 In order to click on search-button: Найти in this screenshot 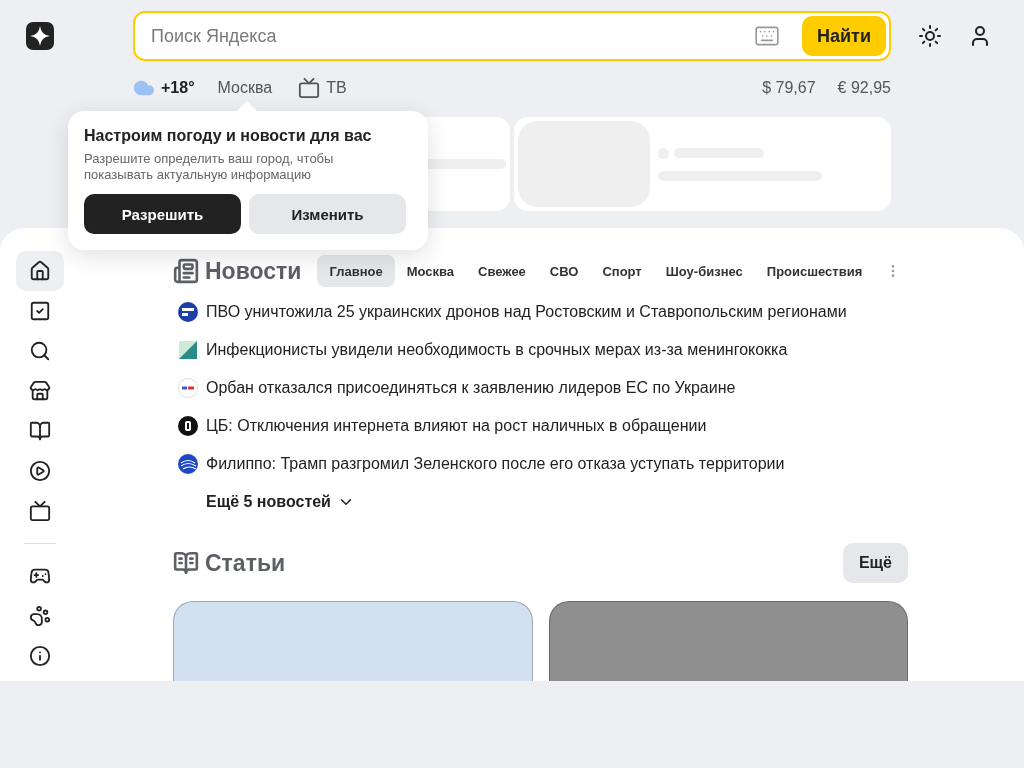, I will do `click(844, 36)`.